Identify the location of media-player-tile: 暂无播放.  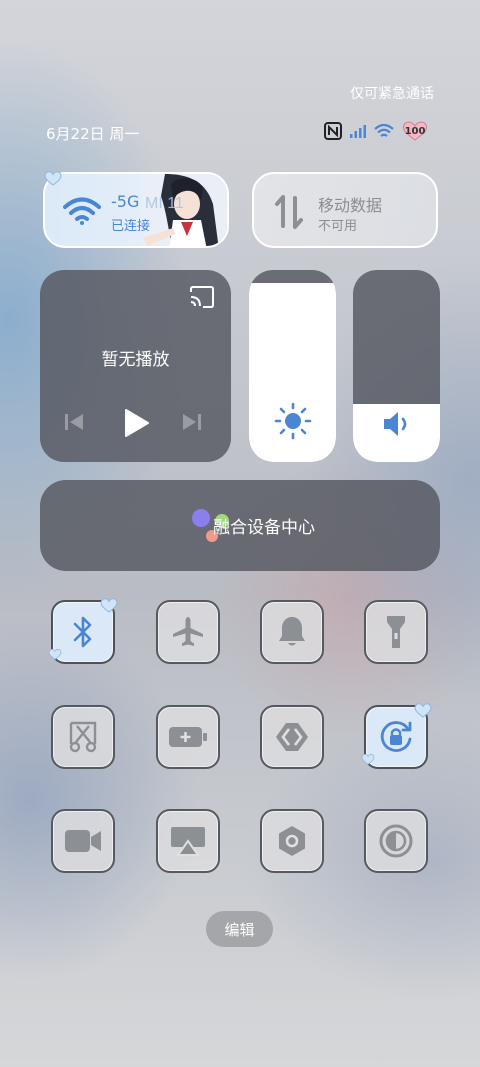
(135, 366).